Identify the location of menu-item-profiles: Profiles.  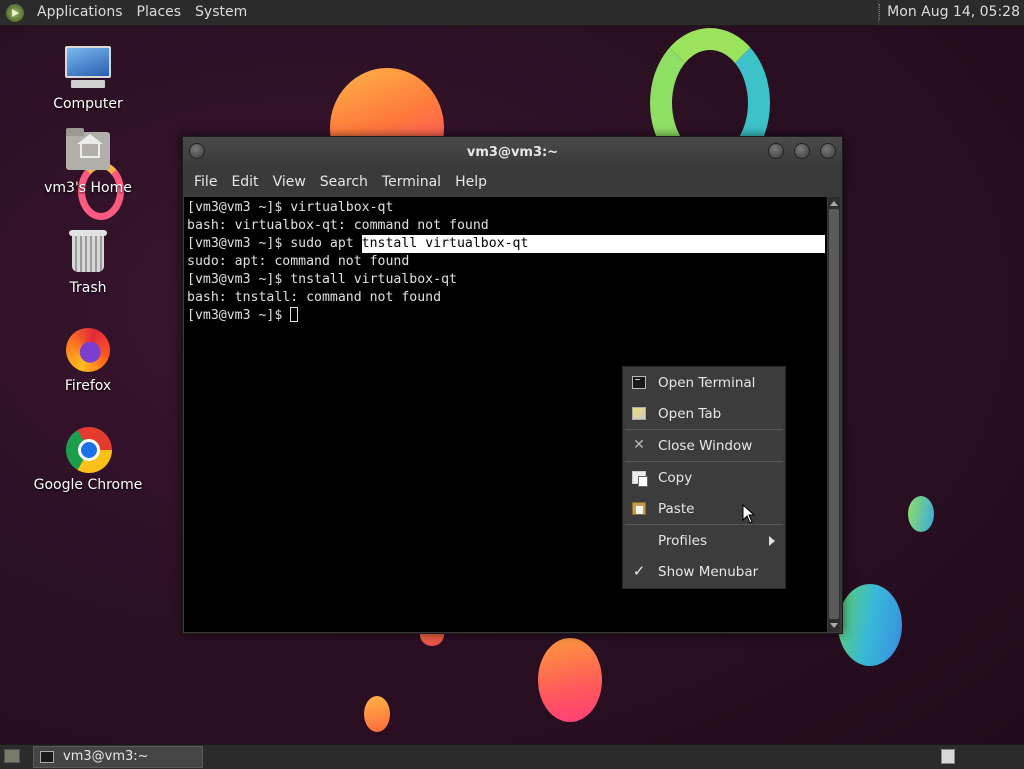
(704, 541).